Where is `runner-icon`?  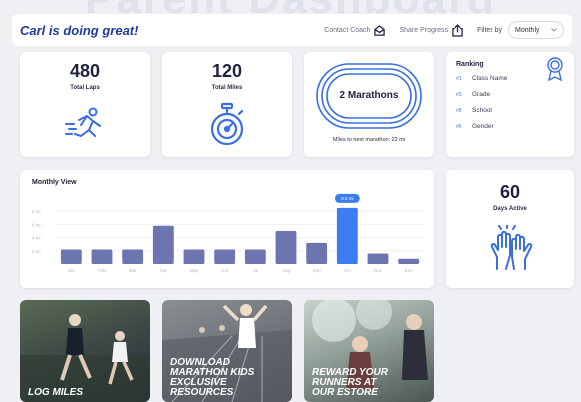
runner-icon is located at coordinates (83, 122).